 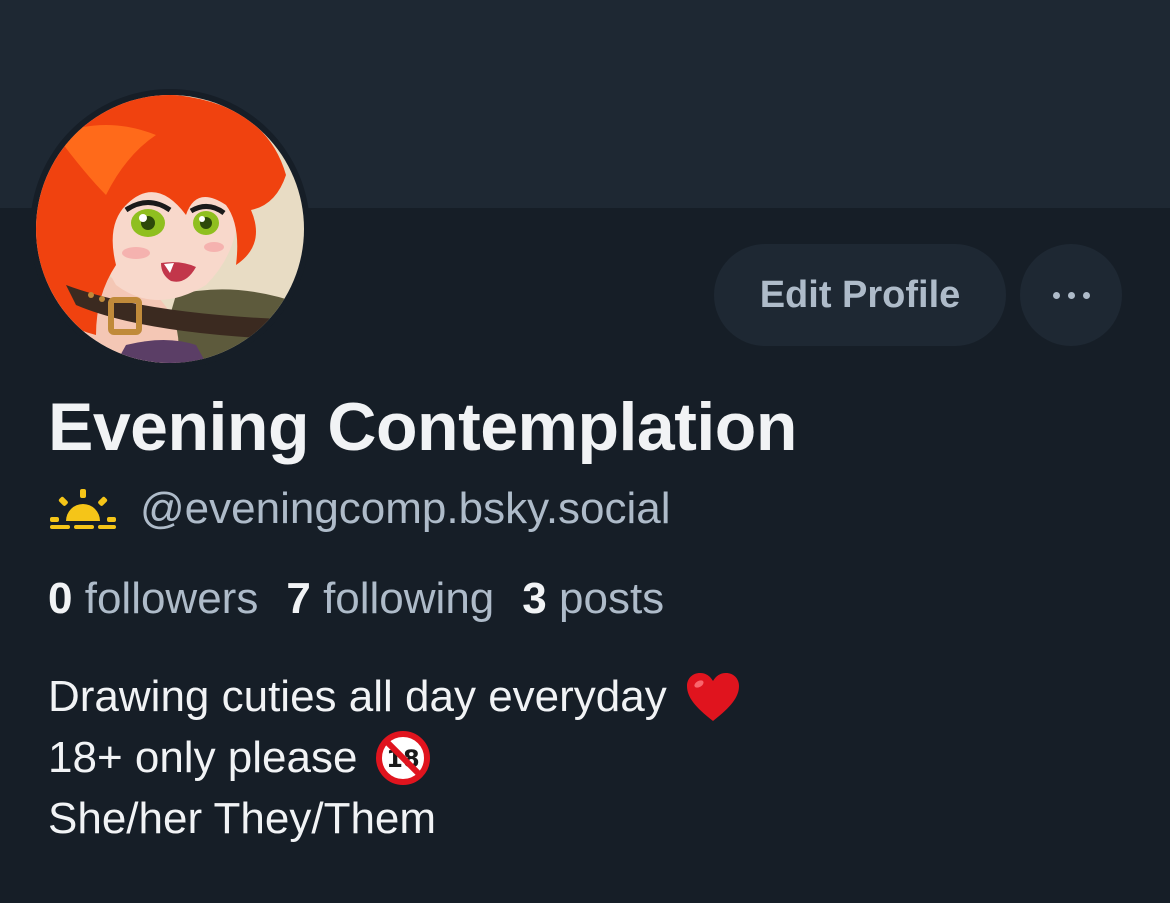 What do you see at coordinates (860, 295) in the screenshot?
I see `edit-profile-button: Edit Profile` at bounding box center [860, 295].